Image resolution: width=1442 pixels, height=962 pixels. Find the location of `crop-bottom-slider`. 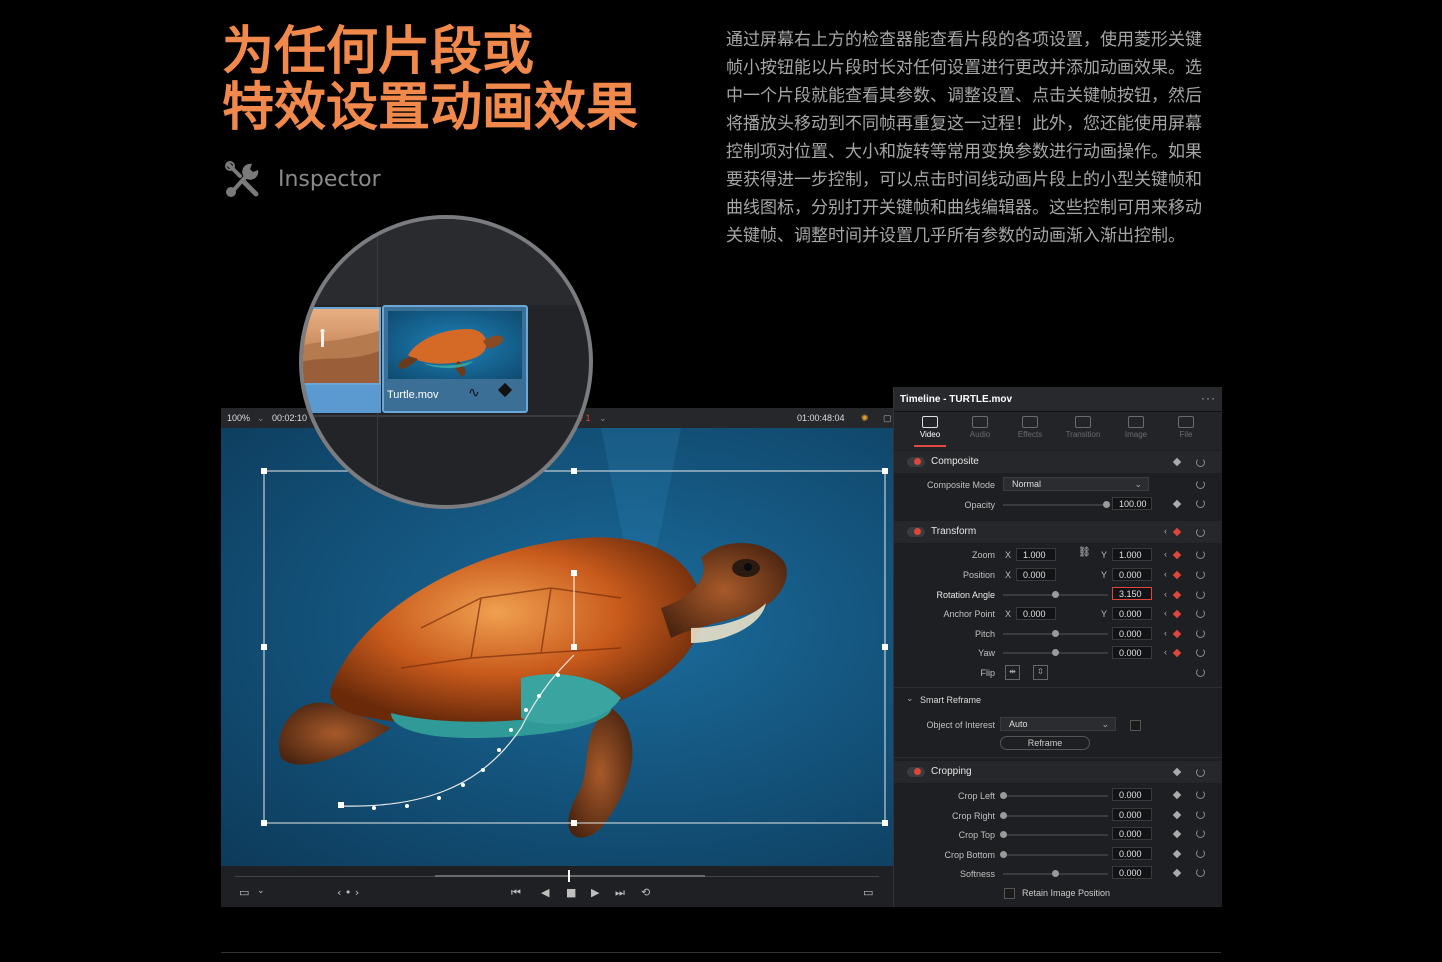

crop-bottom-slider is located at coordinates (1055, 855).